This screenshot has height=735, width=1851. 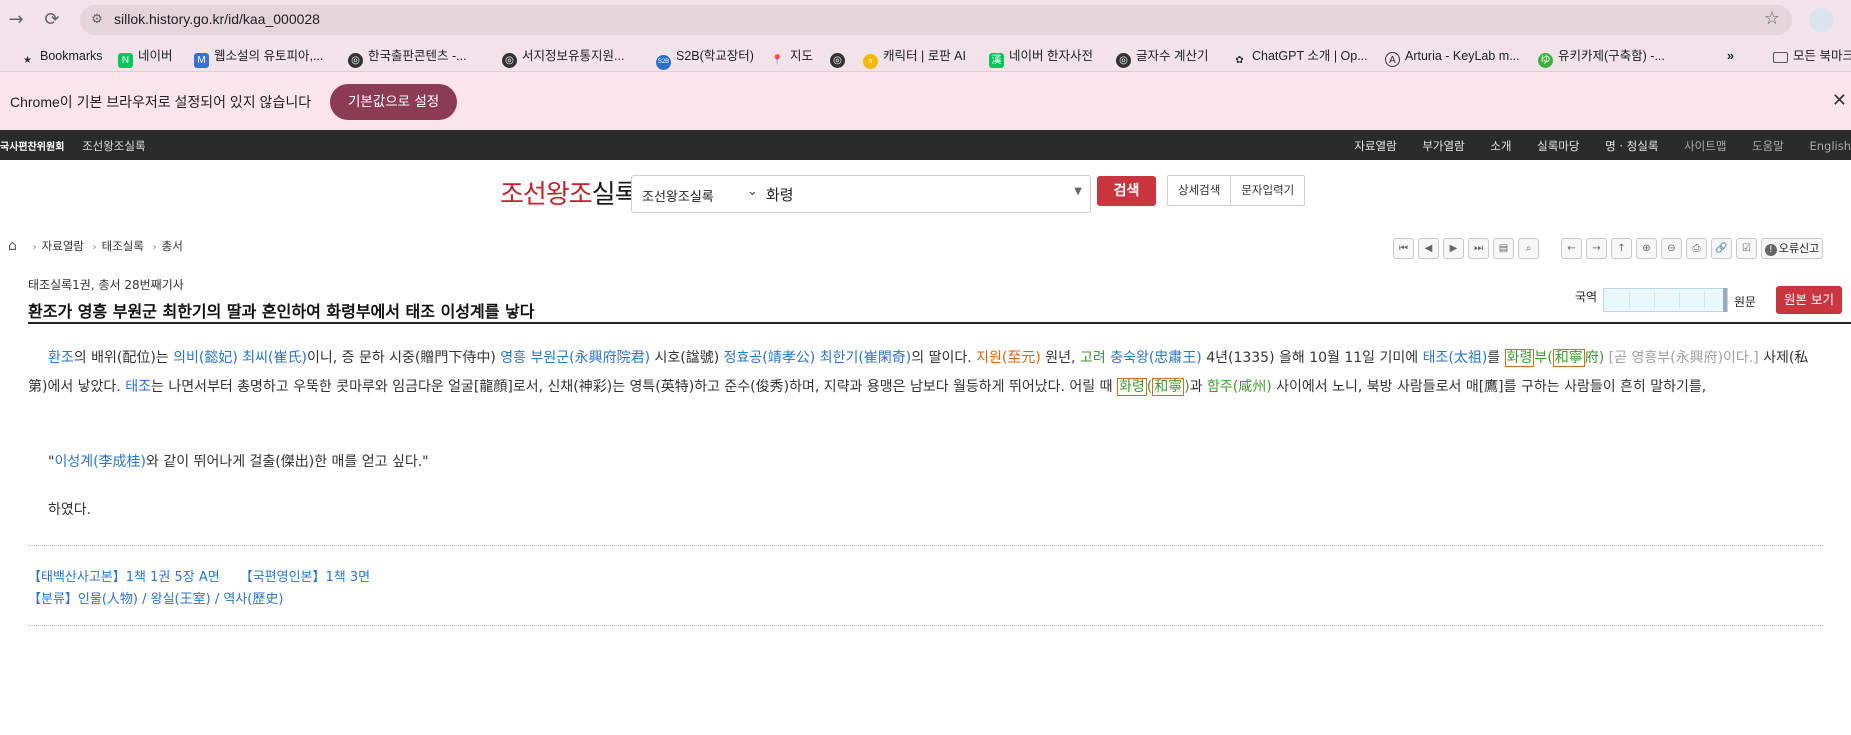 What do you see at coordinates (1665, 300) in the screenshot?
I see `translation-slider` at bounding box center [1665, 300].